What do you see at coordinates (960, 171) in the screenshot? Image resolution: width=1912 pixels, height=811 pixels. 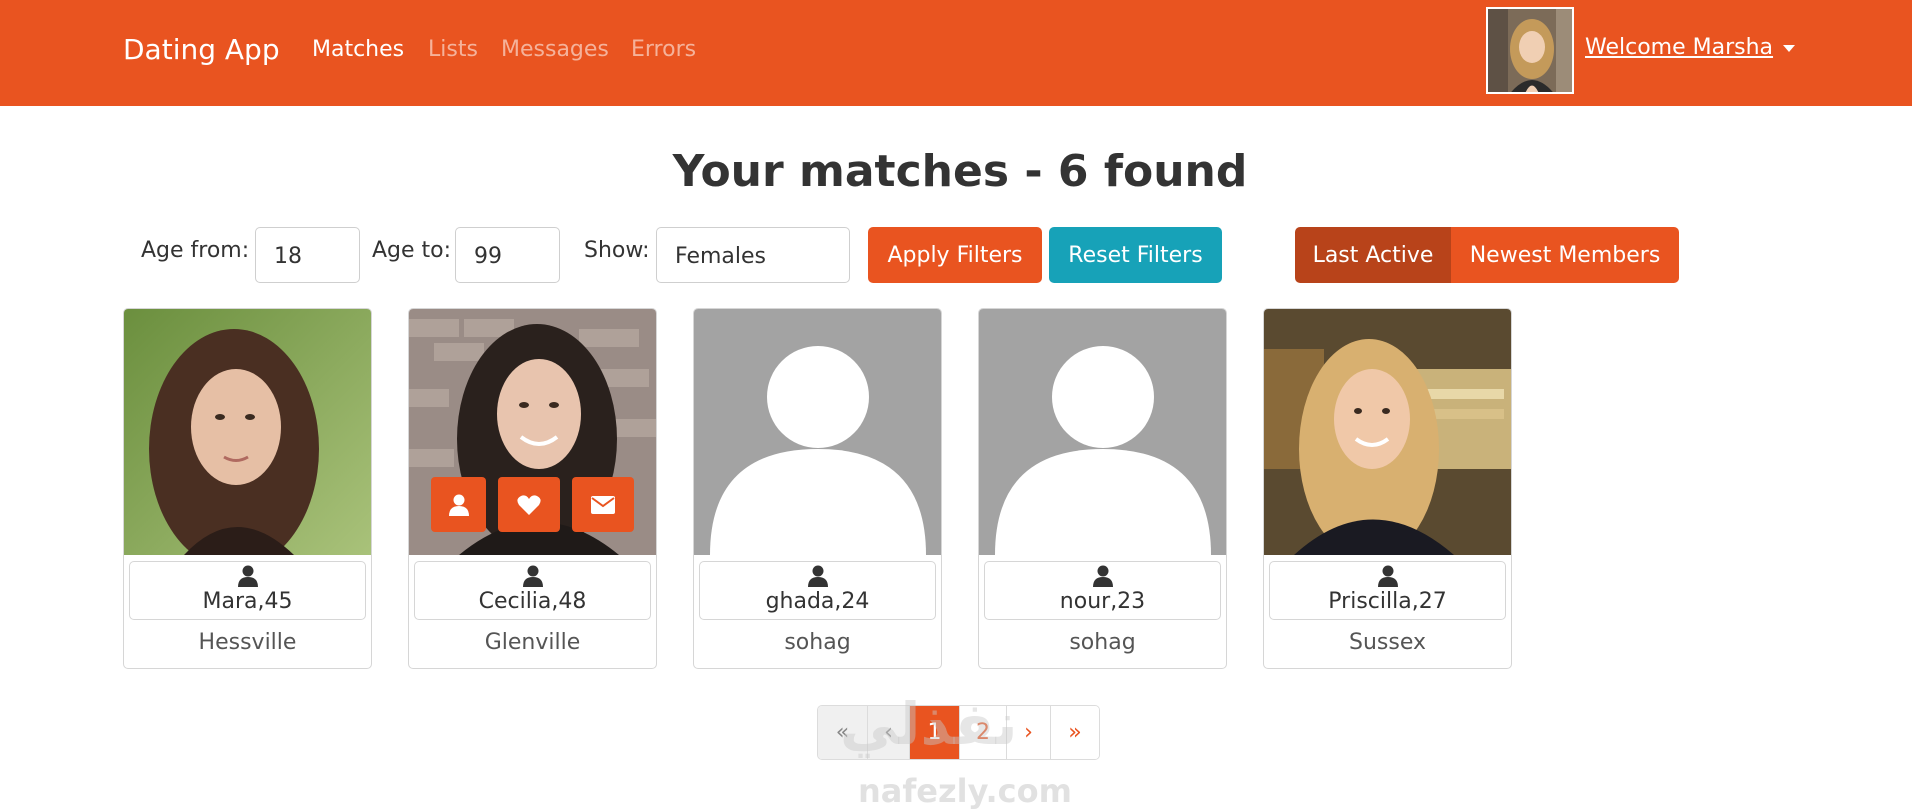 I see `page-title: Your matches - 6 found` at bounding box center [960, 171].